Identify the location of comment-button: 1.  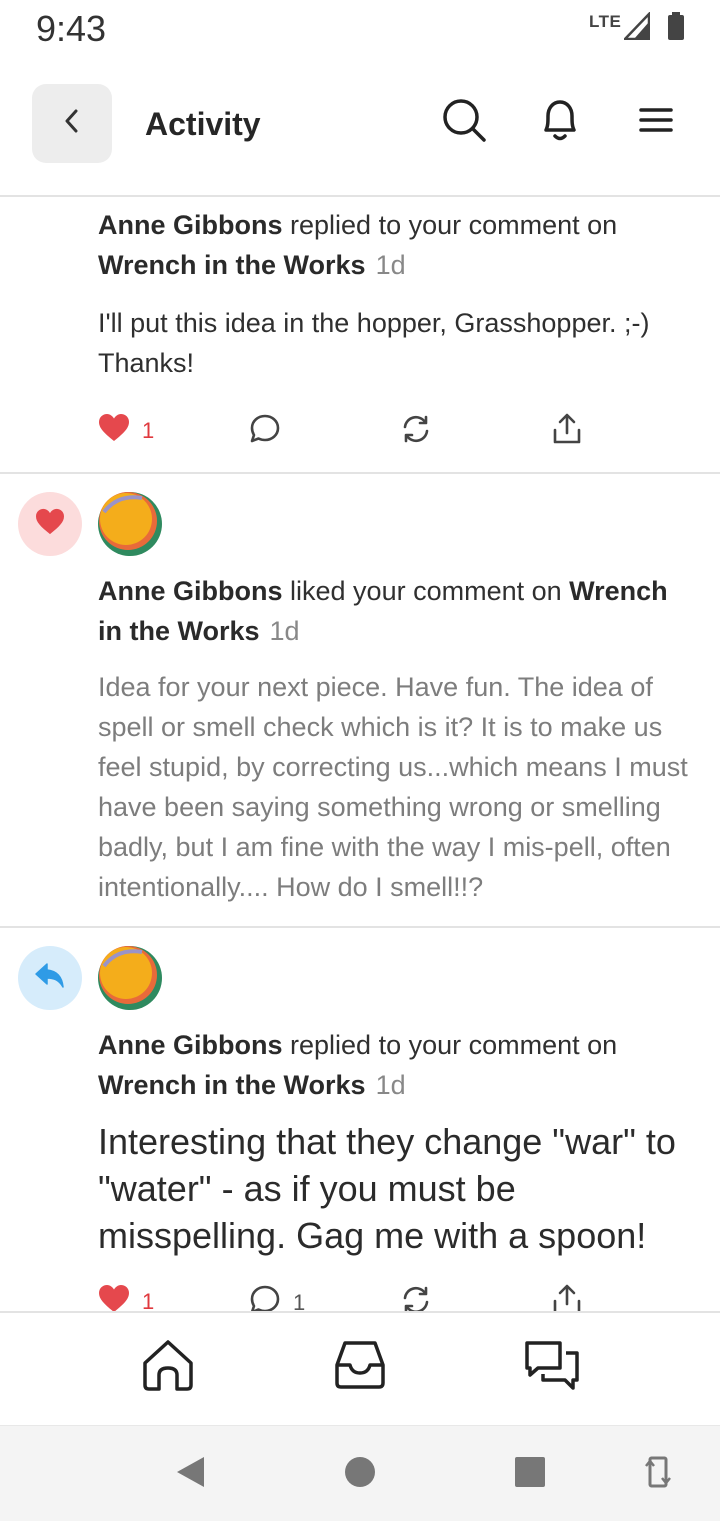
(277, 1297).